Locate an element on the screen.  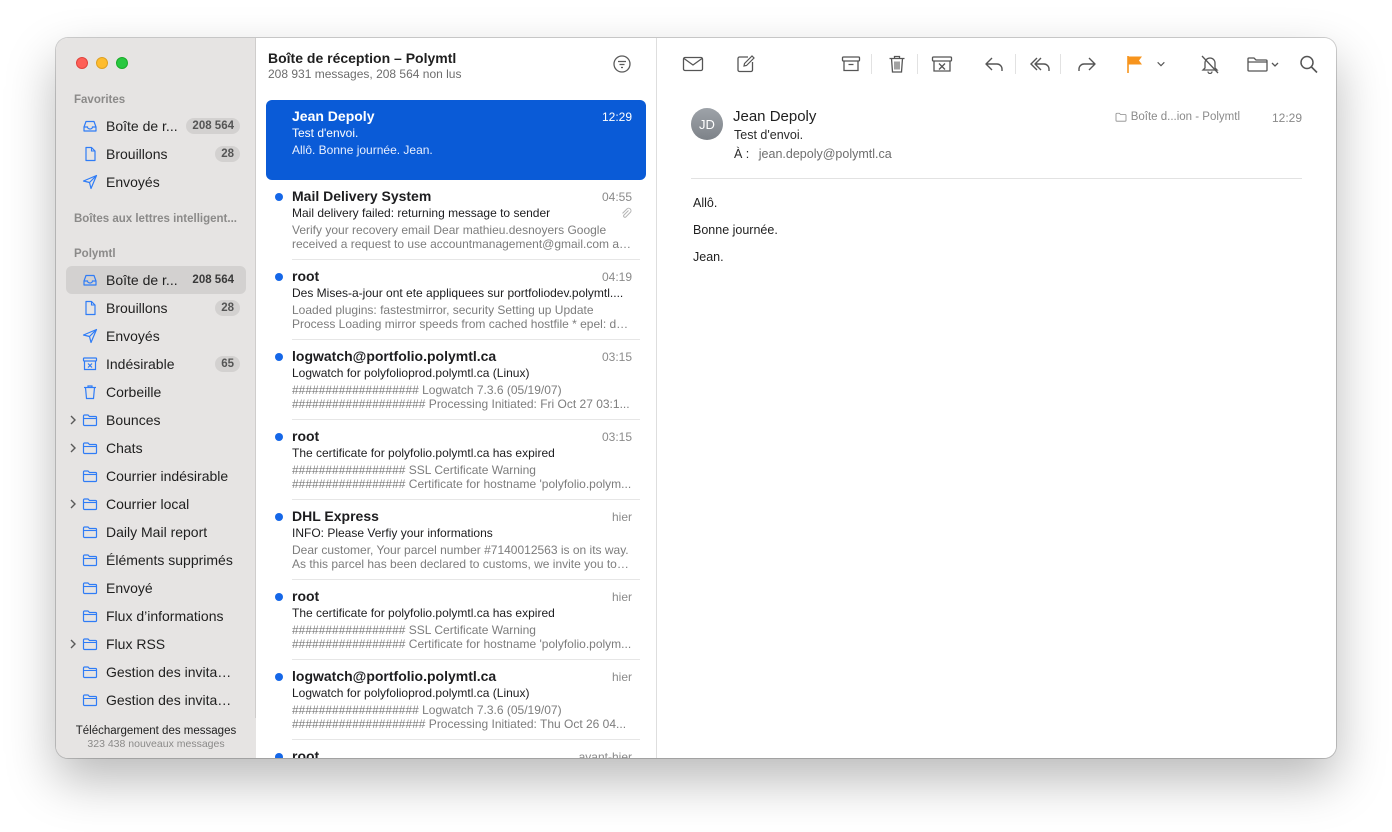
message-time: 04:55 is located at coordinates (616, 197).